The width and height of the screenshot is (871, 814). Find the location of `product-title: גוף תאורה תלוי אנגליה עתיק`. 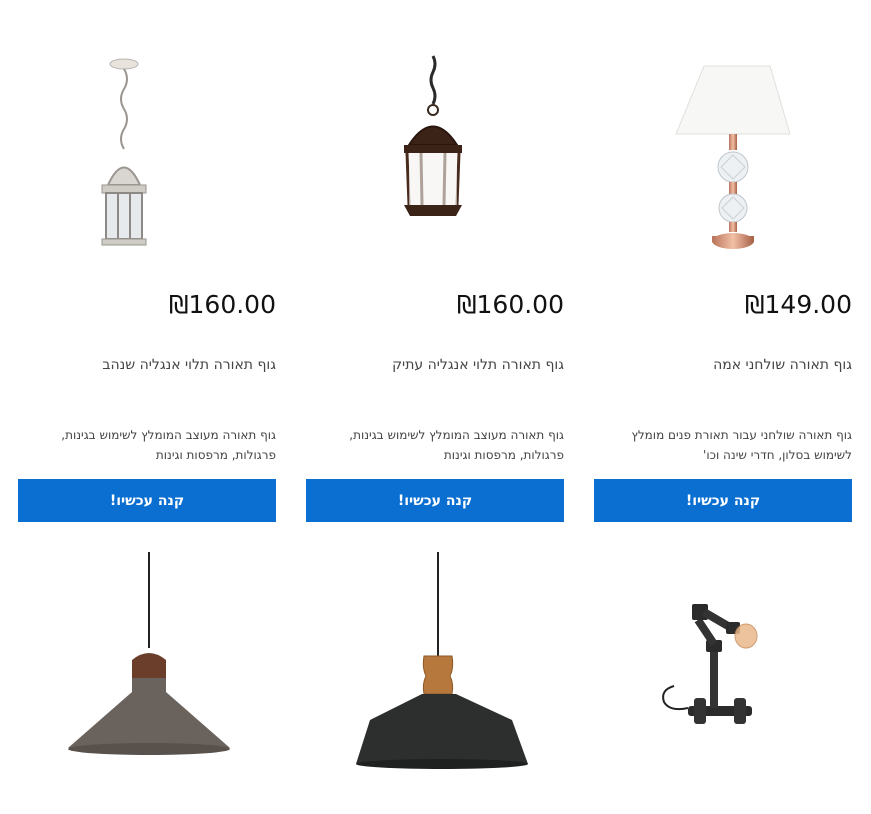

product-title: גוף תאורה תלוי אנגליה עתיק is located at coordinates (435, 365).